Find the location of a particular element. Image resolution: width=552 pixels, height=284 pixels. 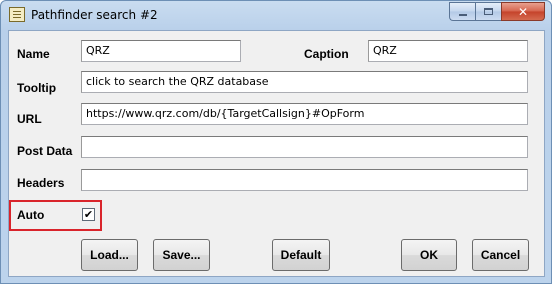

app-icon is located at coordinates (17, 14).